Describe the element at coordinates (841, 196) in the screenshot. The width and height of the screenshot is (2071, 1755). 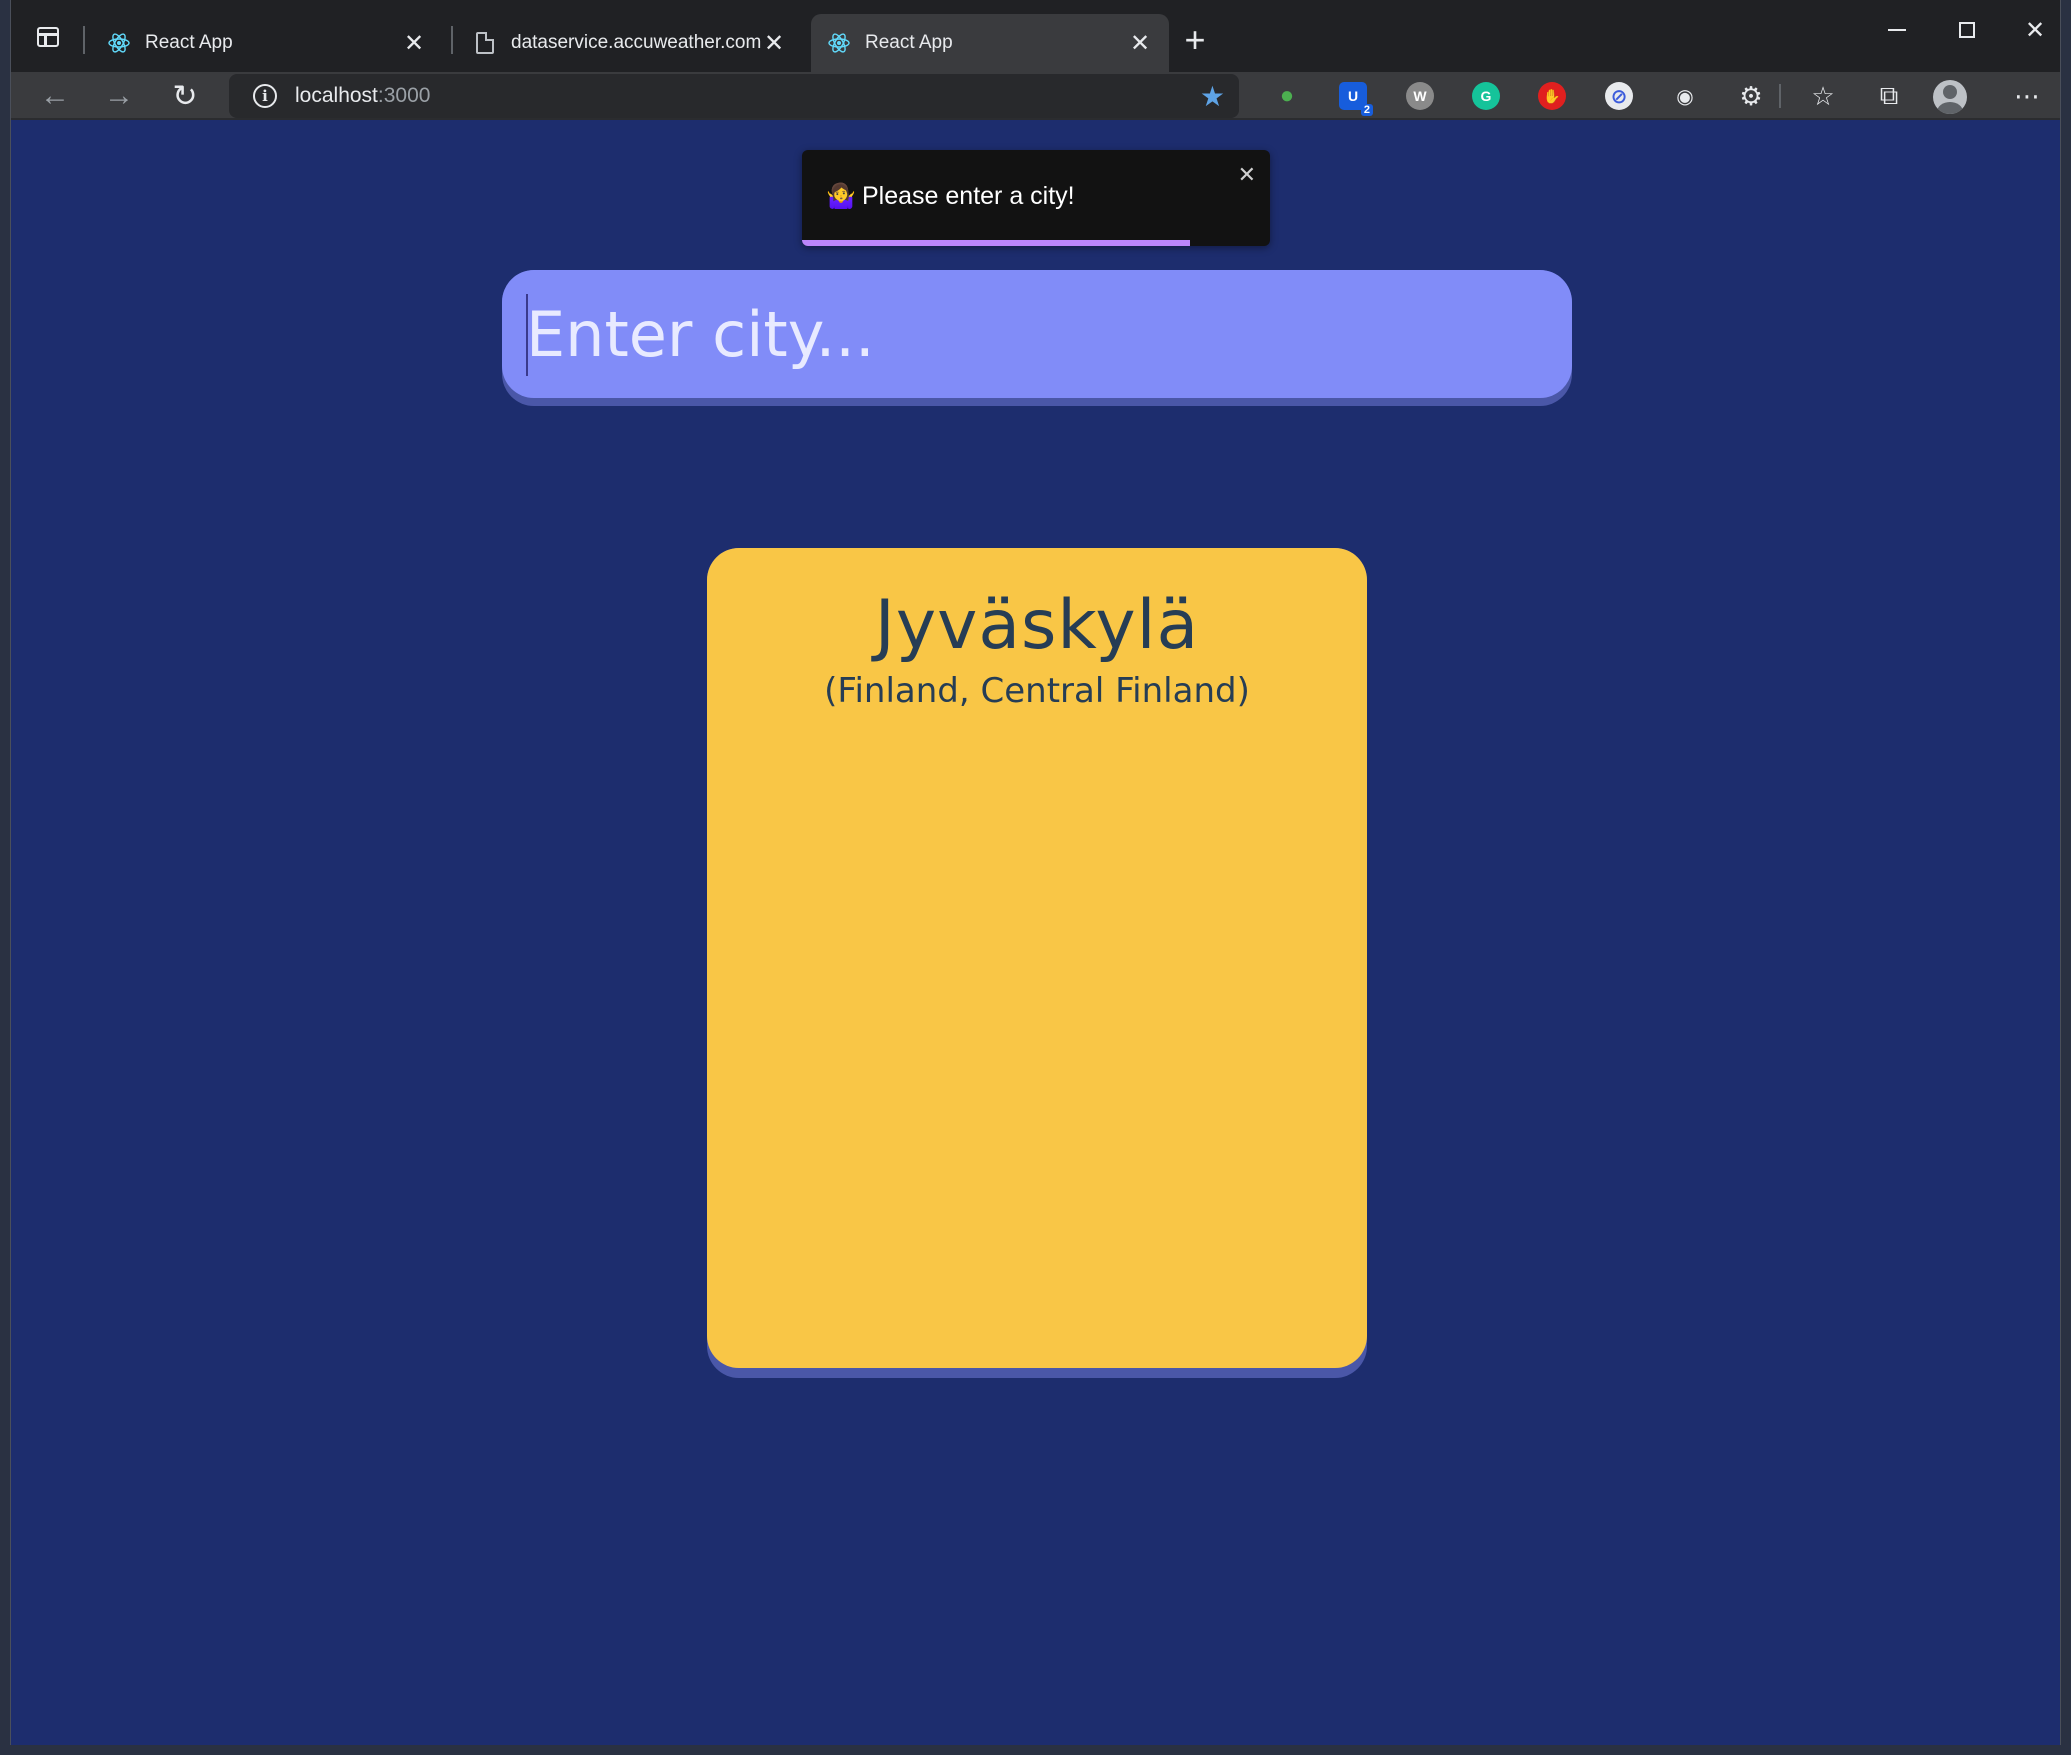
I see `shrug-emoji-icon: 🤷‍♀️` at that location.